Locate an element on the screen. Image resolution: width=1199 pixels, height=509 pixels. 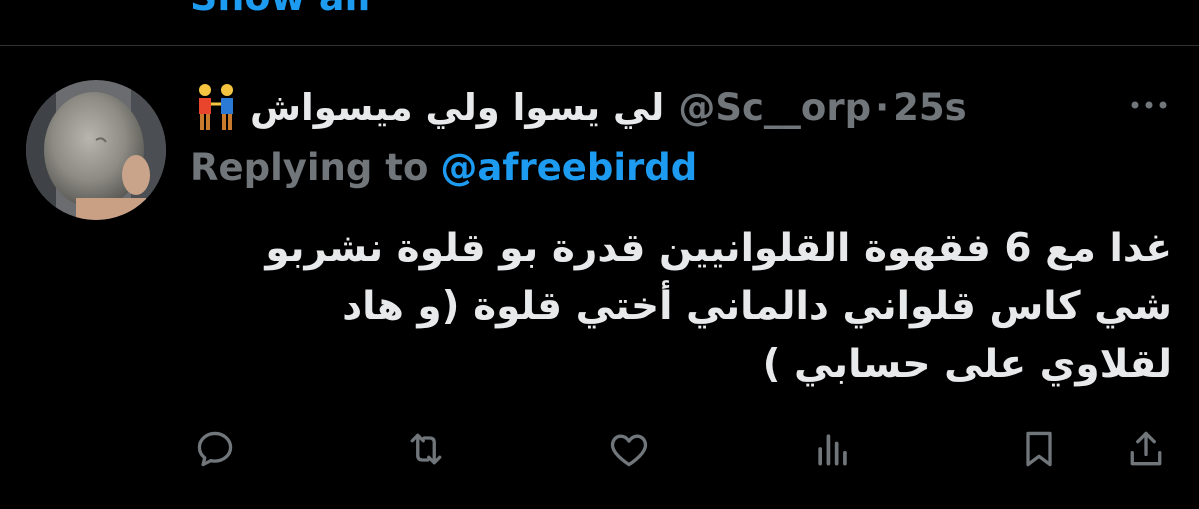
views-icon is located at coordinates (832, 450).